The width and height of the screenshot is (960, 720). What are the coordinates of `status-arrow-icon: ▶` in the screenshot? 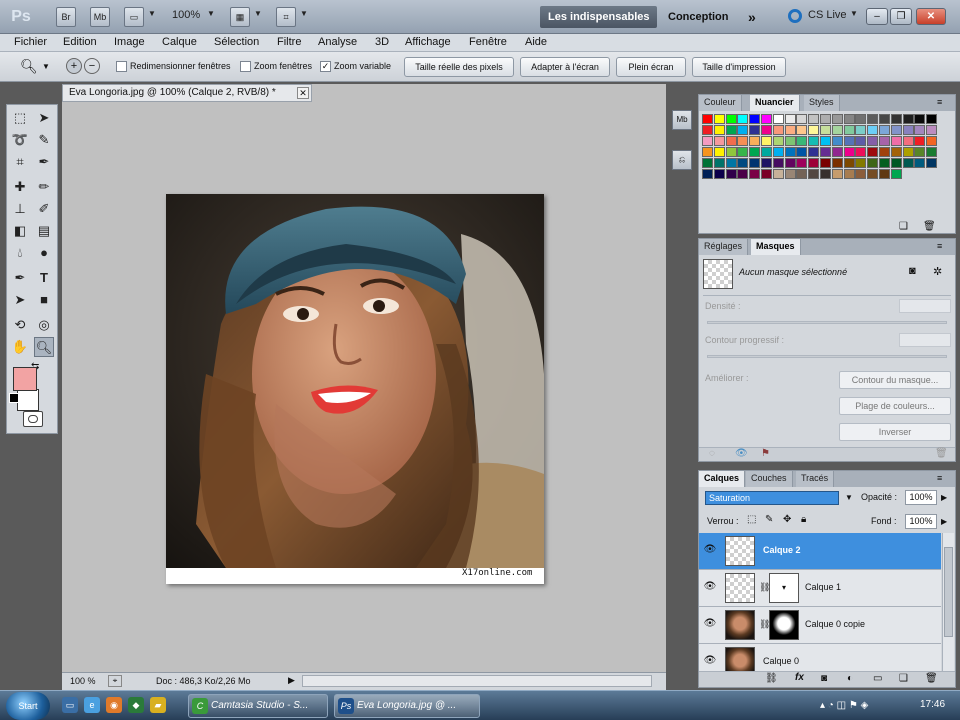 It's located at (291, 680).